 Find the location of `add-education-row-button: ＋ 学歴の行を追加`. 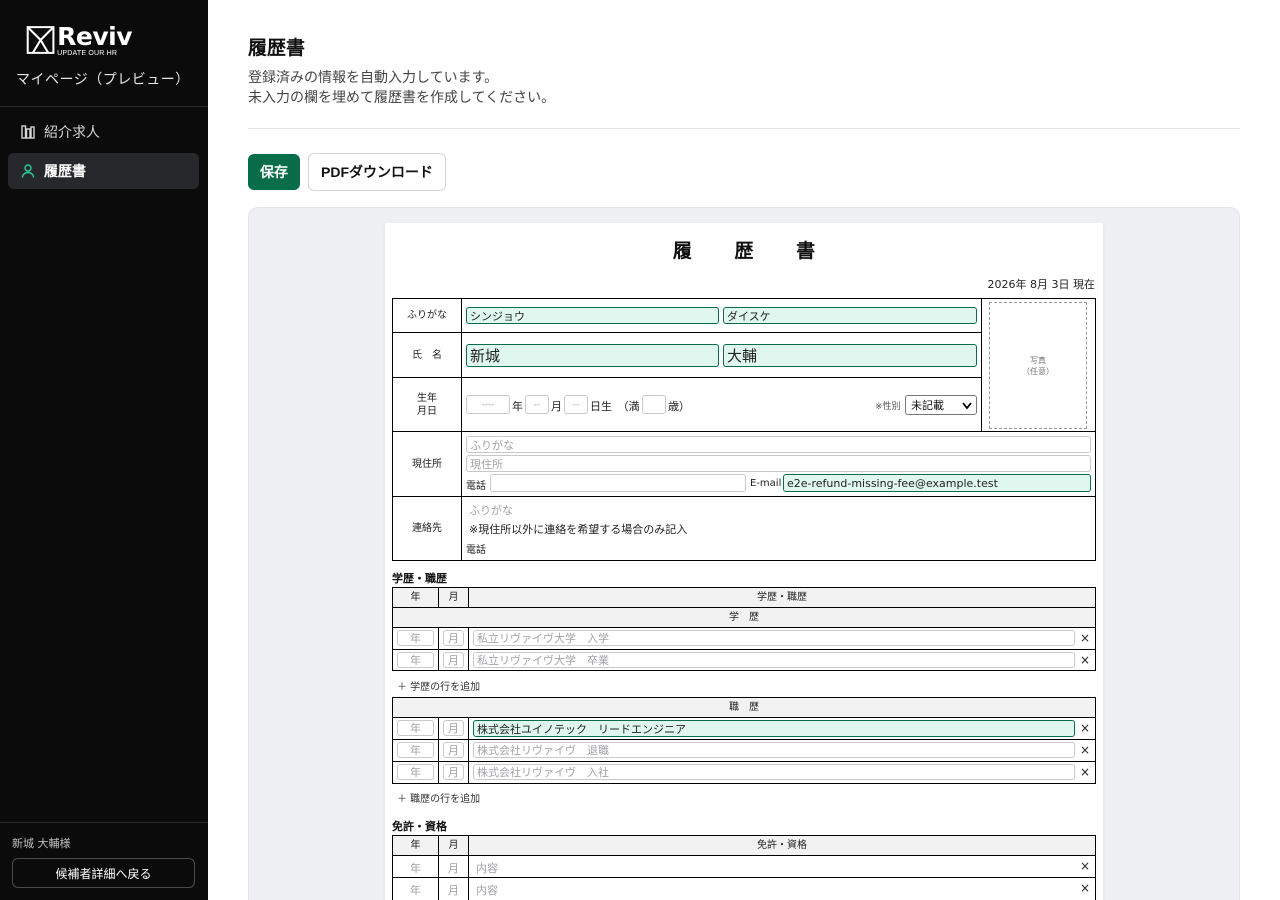

add-education-row-button: ＋ 学歴の行を追加 is located at coordinates (438, 685).